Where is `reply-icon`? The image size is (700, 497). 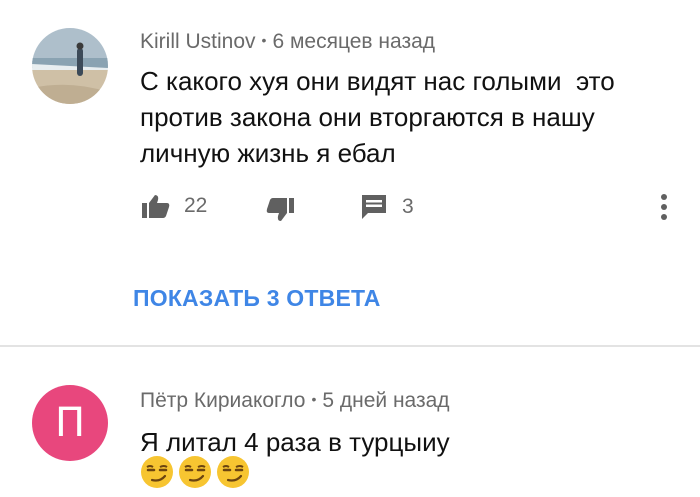
reply-icon is located at coordinates (374, 207).